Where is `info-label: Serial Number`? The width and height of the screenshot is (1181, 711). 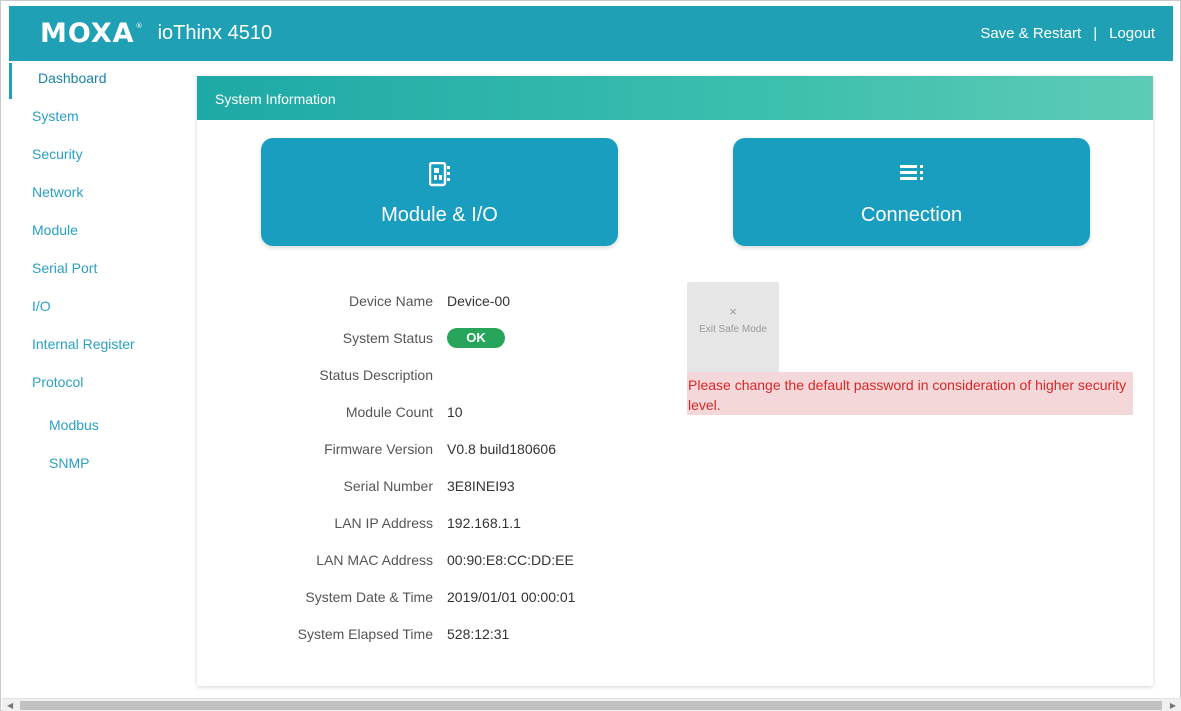 info-label: Serial Number is located at coordinates (388, 486).